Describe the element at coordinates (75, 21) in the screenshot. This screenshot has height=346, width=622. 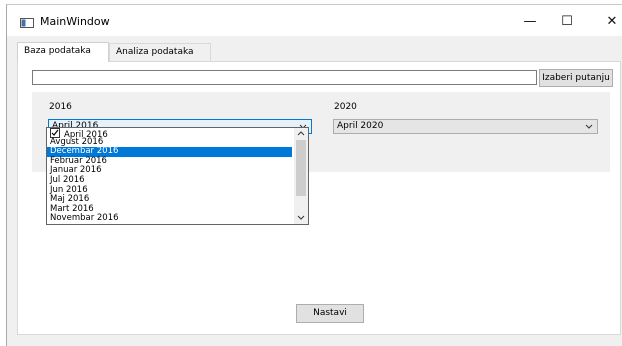
I see `window-title: MainWindow` at that location.